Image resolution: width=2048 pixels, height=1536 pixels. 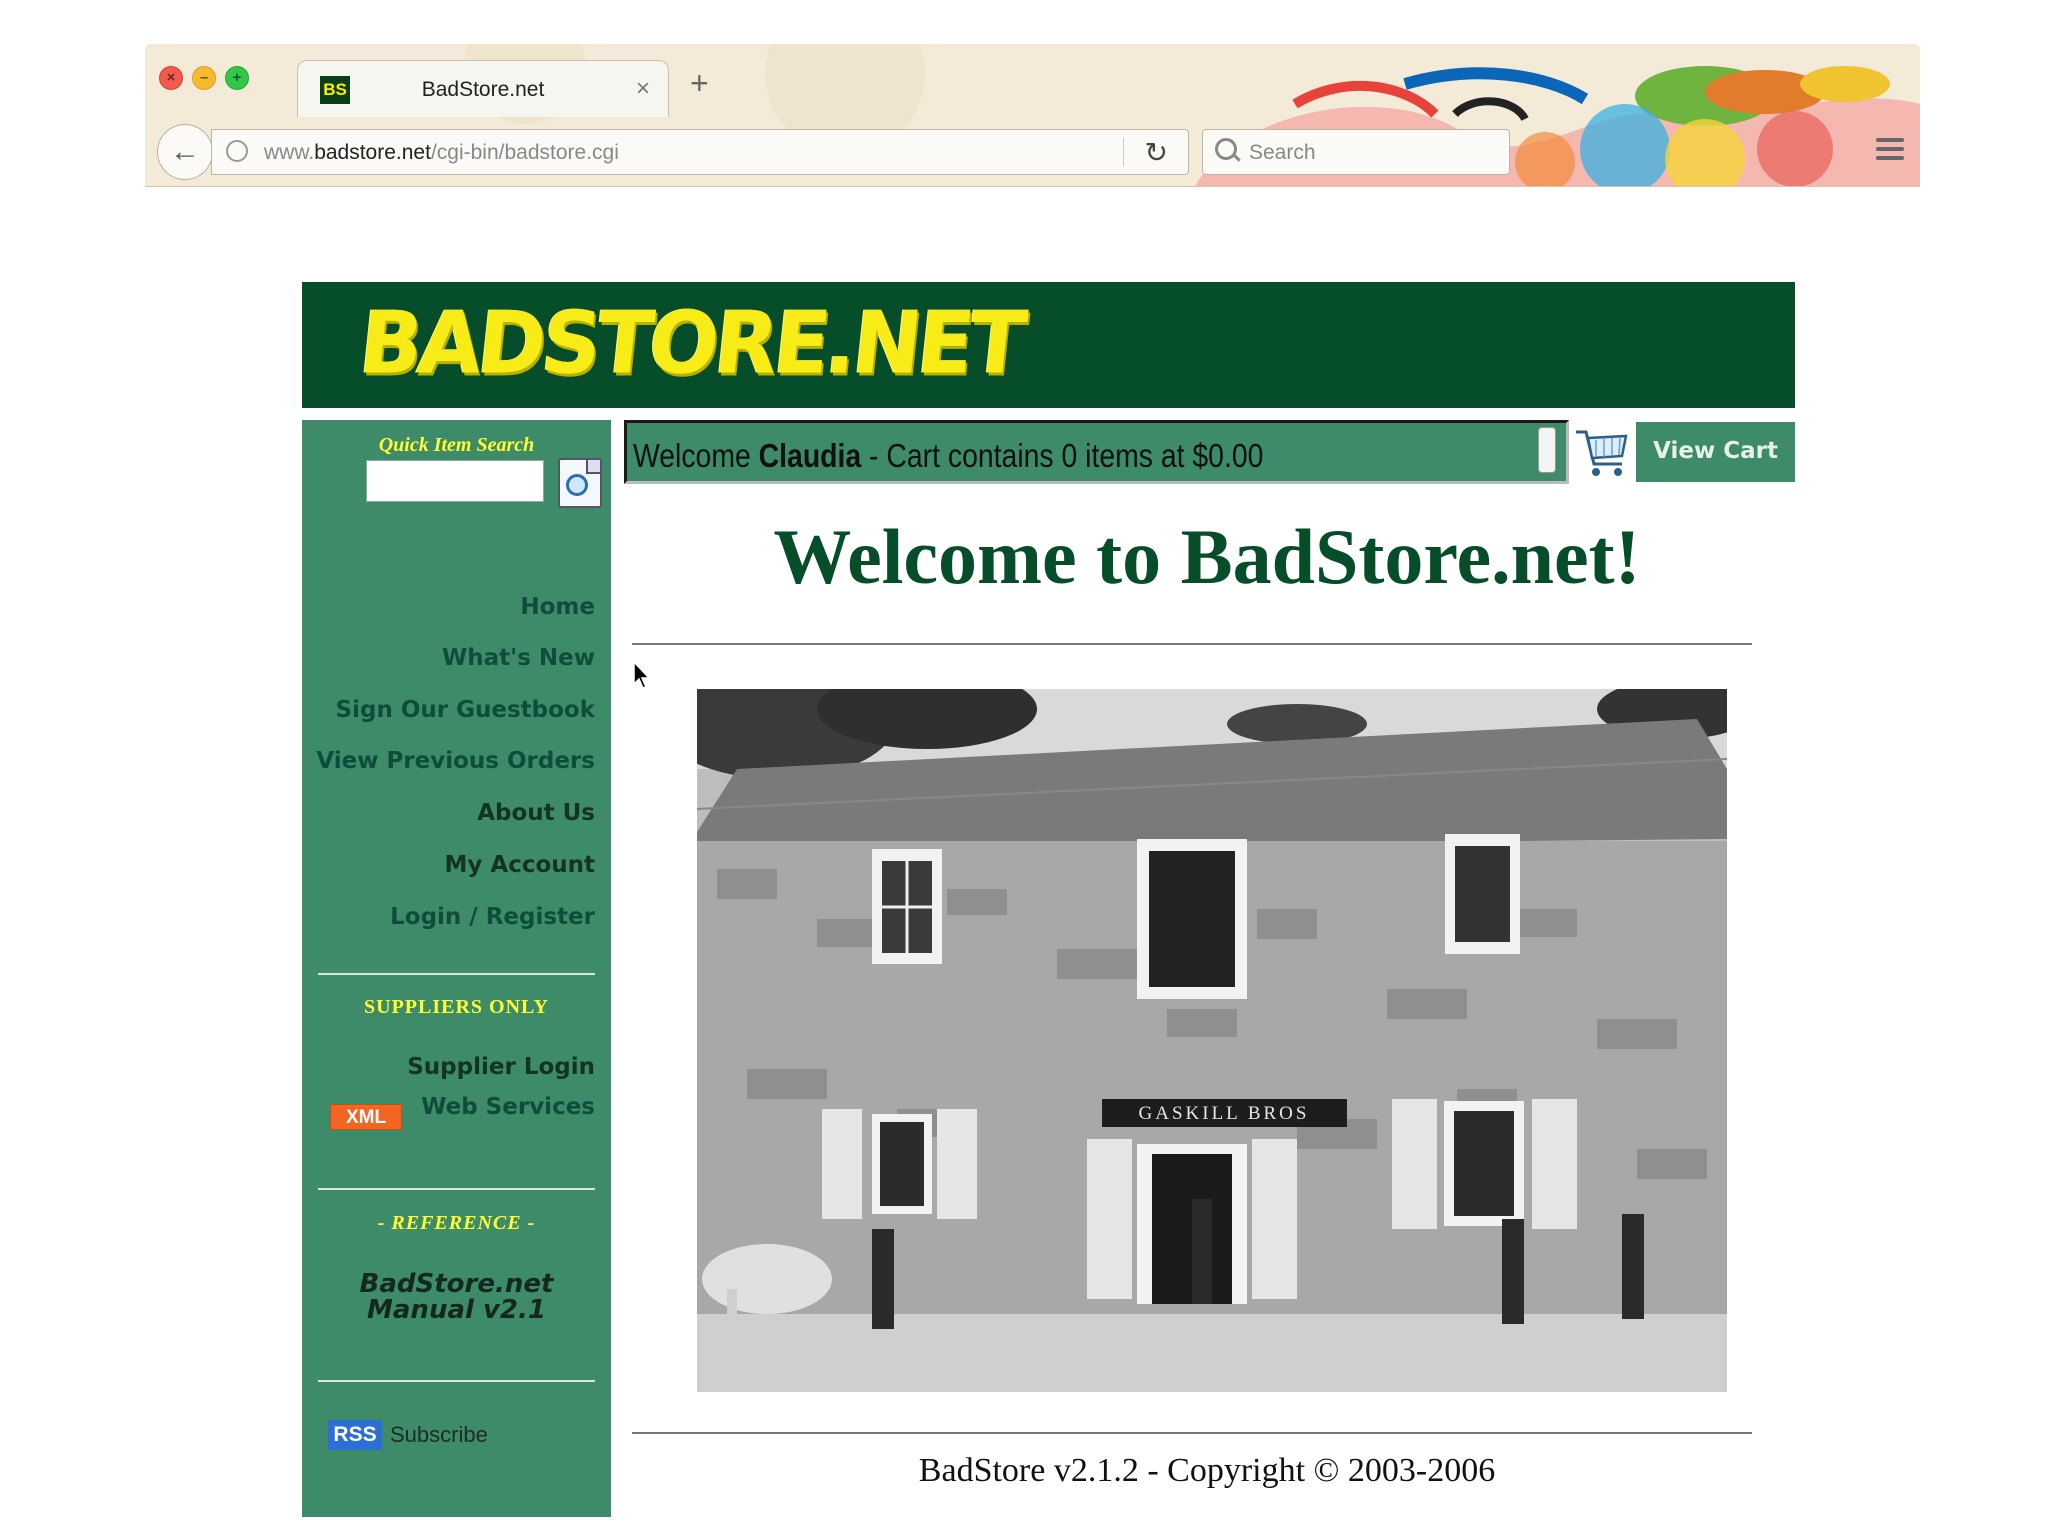 What do you see at coordinates (1207, 556) in the screenshot?
I see `page-title: Welcome to BadStore.net!` at bounding box center [1207, 556].